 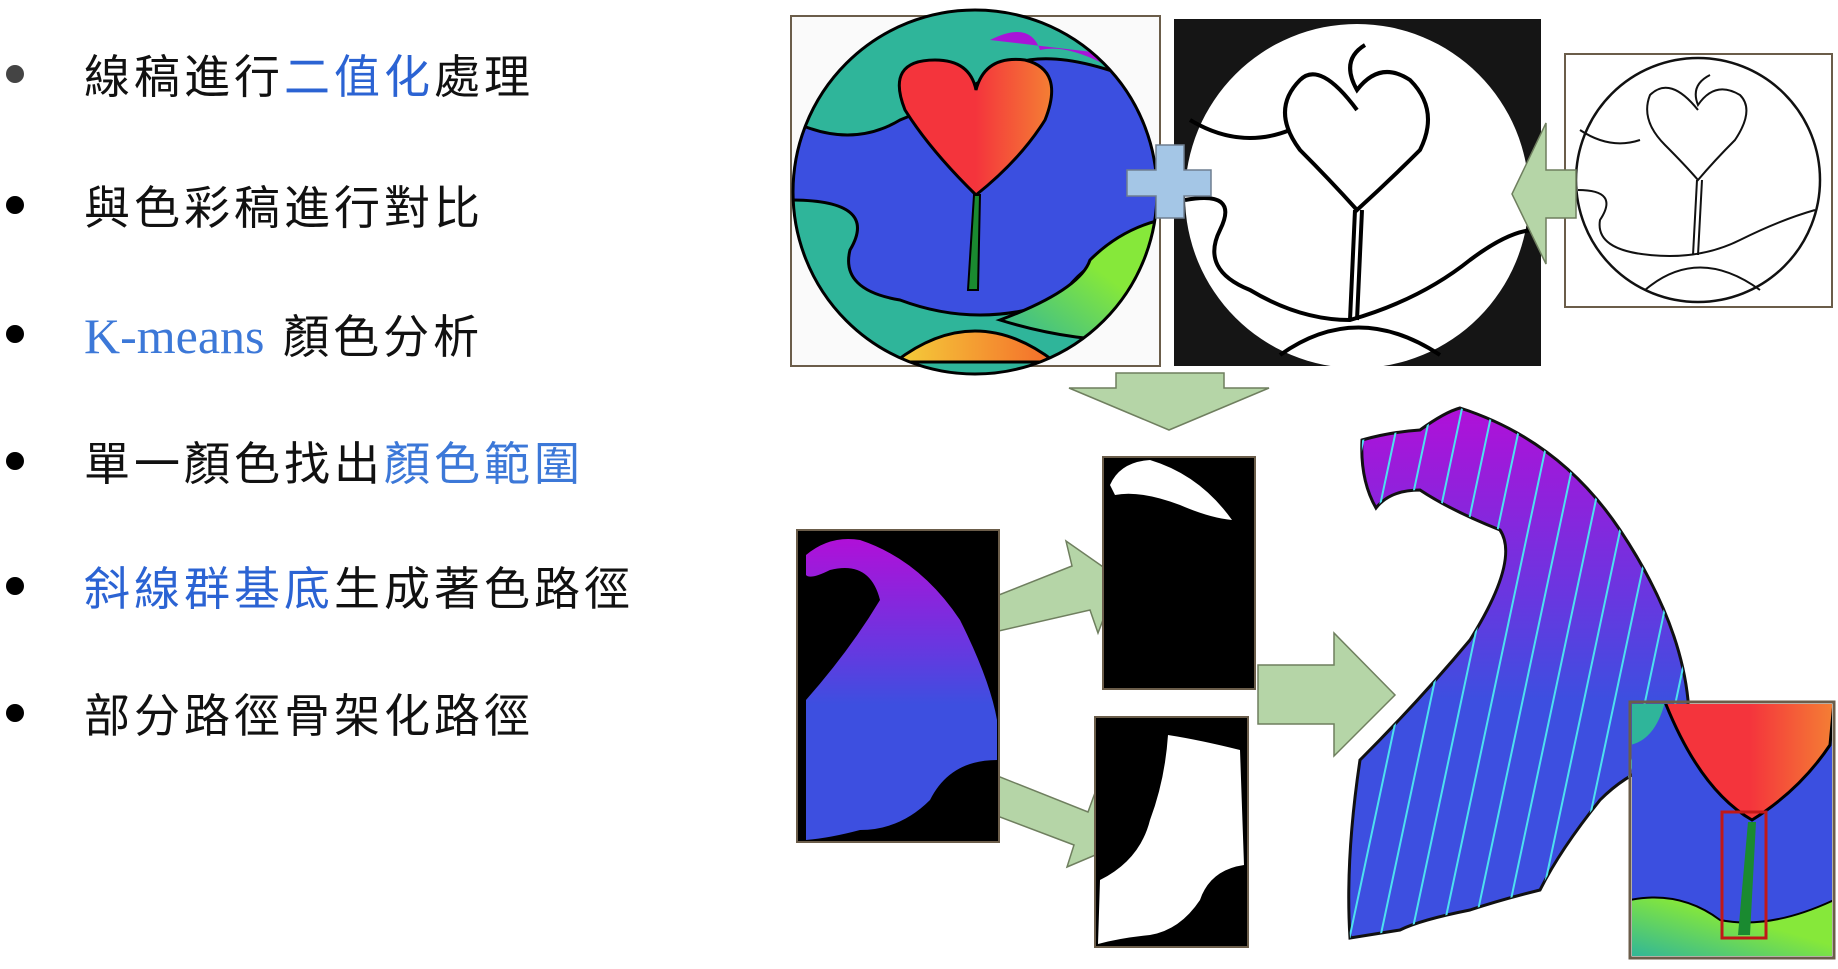 What do you see at coordinates (1179, 573) in the screenshot?
I see `mask-purple-image` at bounding box center [1179, 573].